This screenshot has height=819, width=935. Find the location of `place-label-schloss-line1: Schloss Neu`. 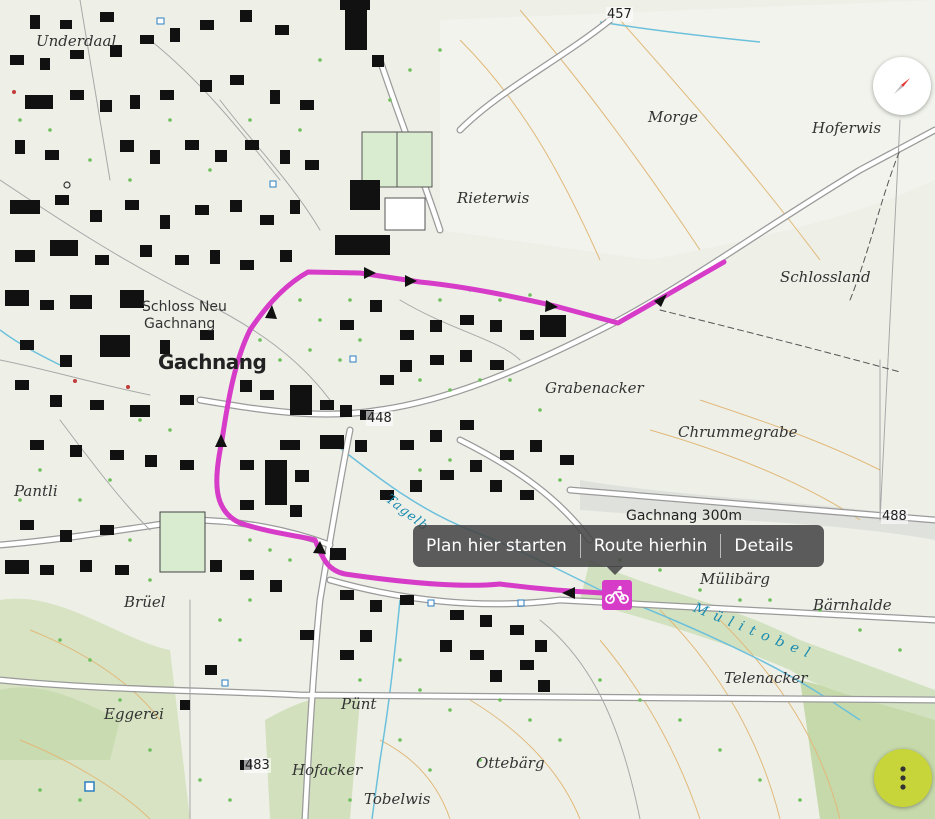

place-label-schloss-line1: Schloss Neu is located at coordinates (184, 307).